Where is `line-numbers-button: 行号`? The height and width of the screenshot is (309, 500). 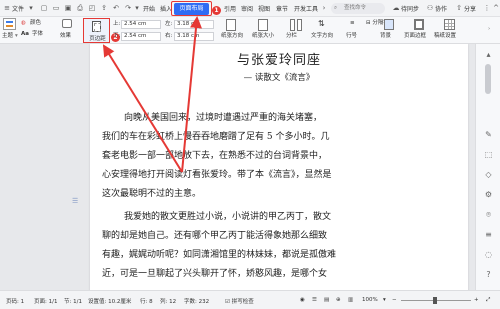
line-numbers-button: 行号 is located at coordinates (351, 36).